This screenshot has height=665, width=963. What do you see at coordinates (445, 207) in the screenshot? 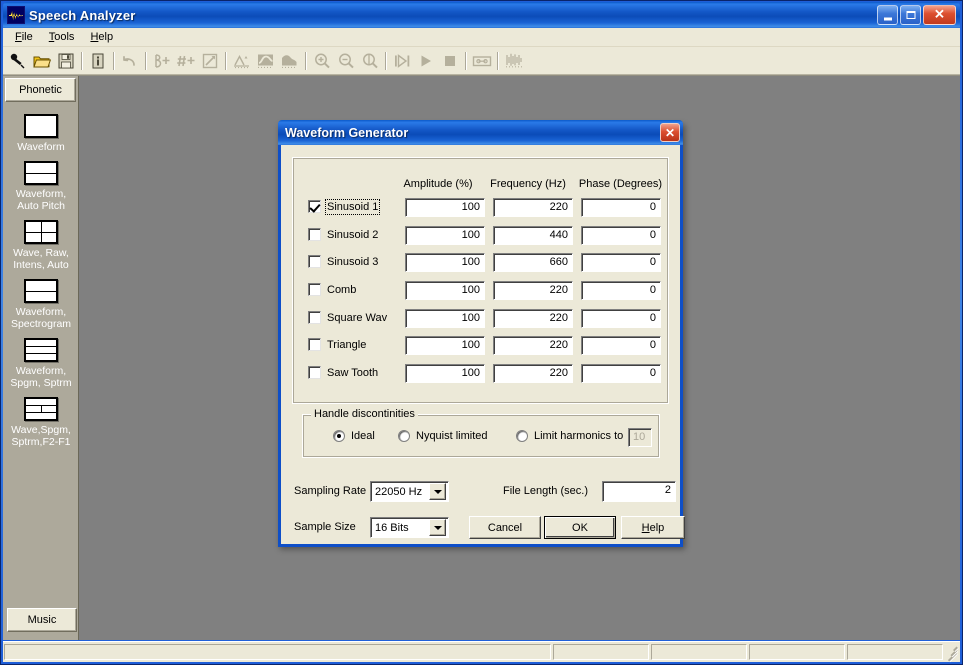
I see `amplitude-input-sinusoid-1: 100` at bounding box center [445, 207].